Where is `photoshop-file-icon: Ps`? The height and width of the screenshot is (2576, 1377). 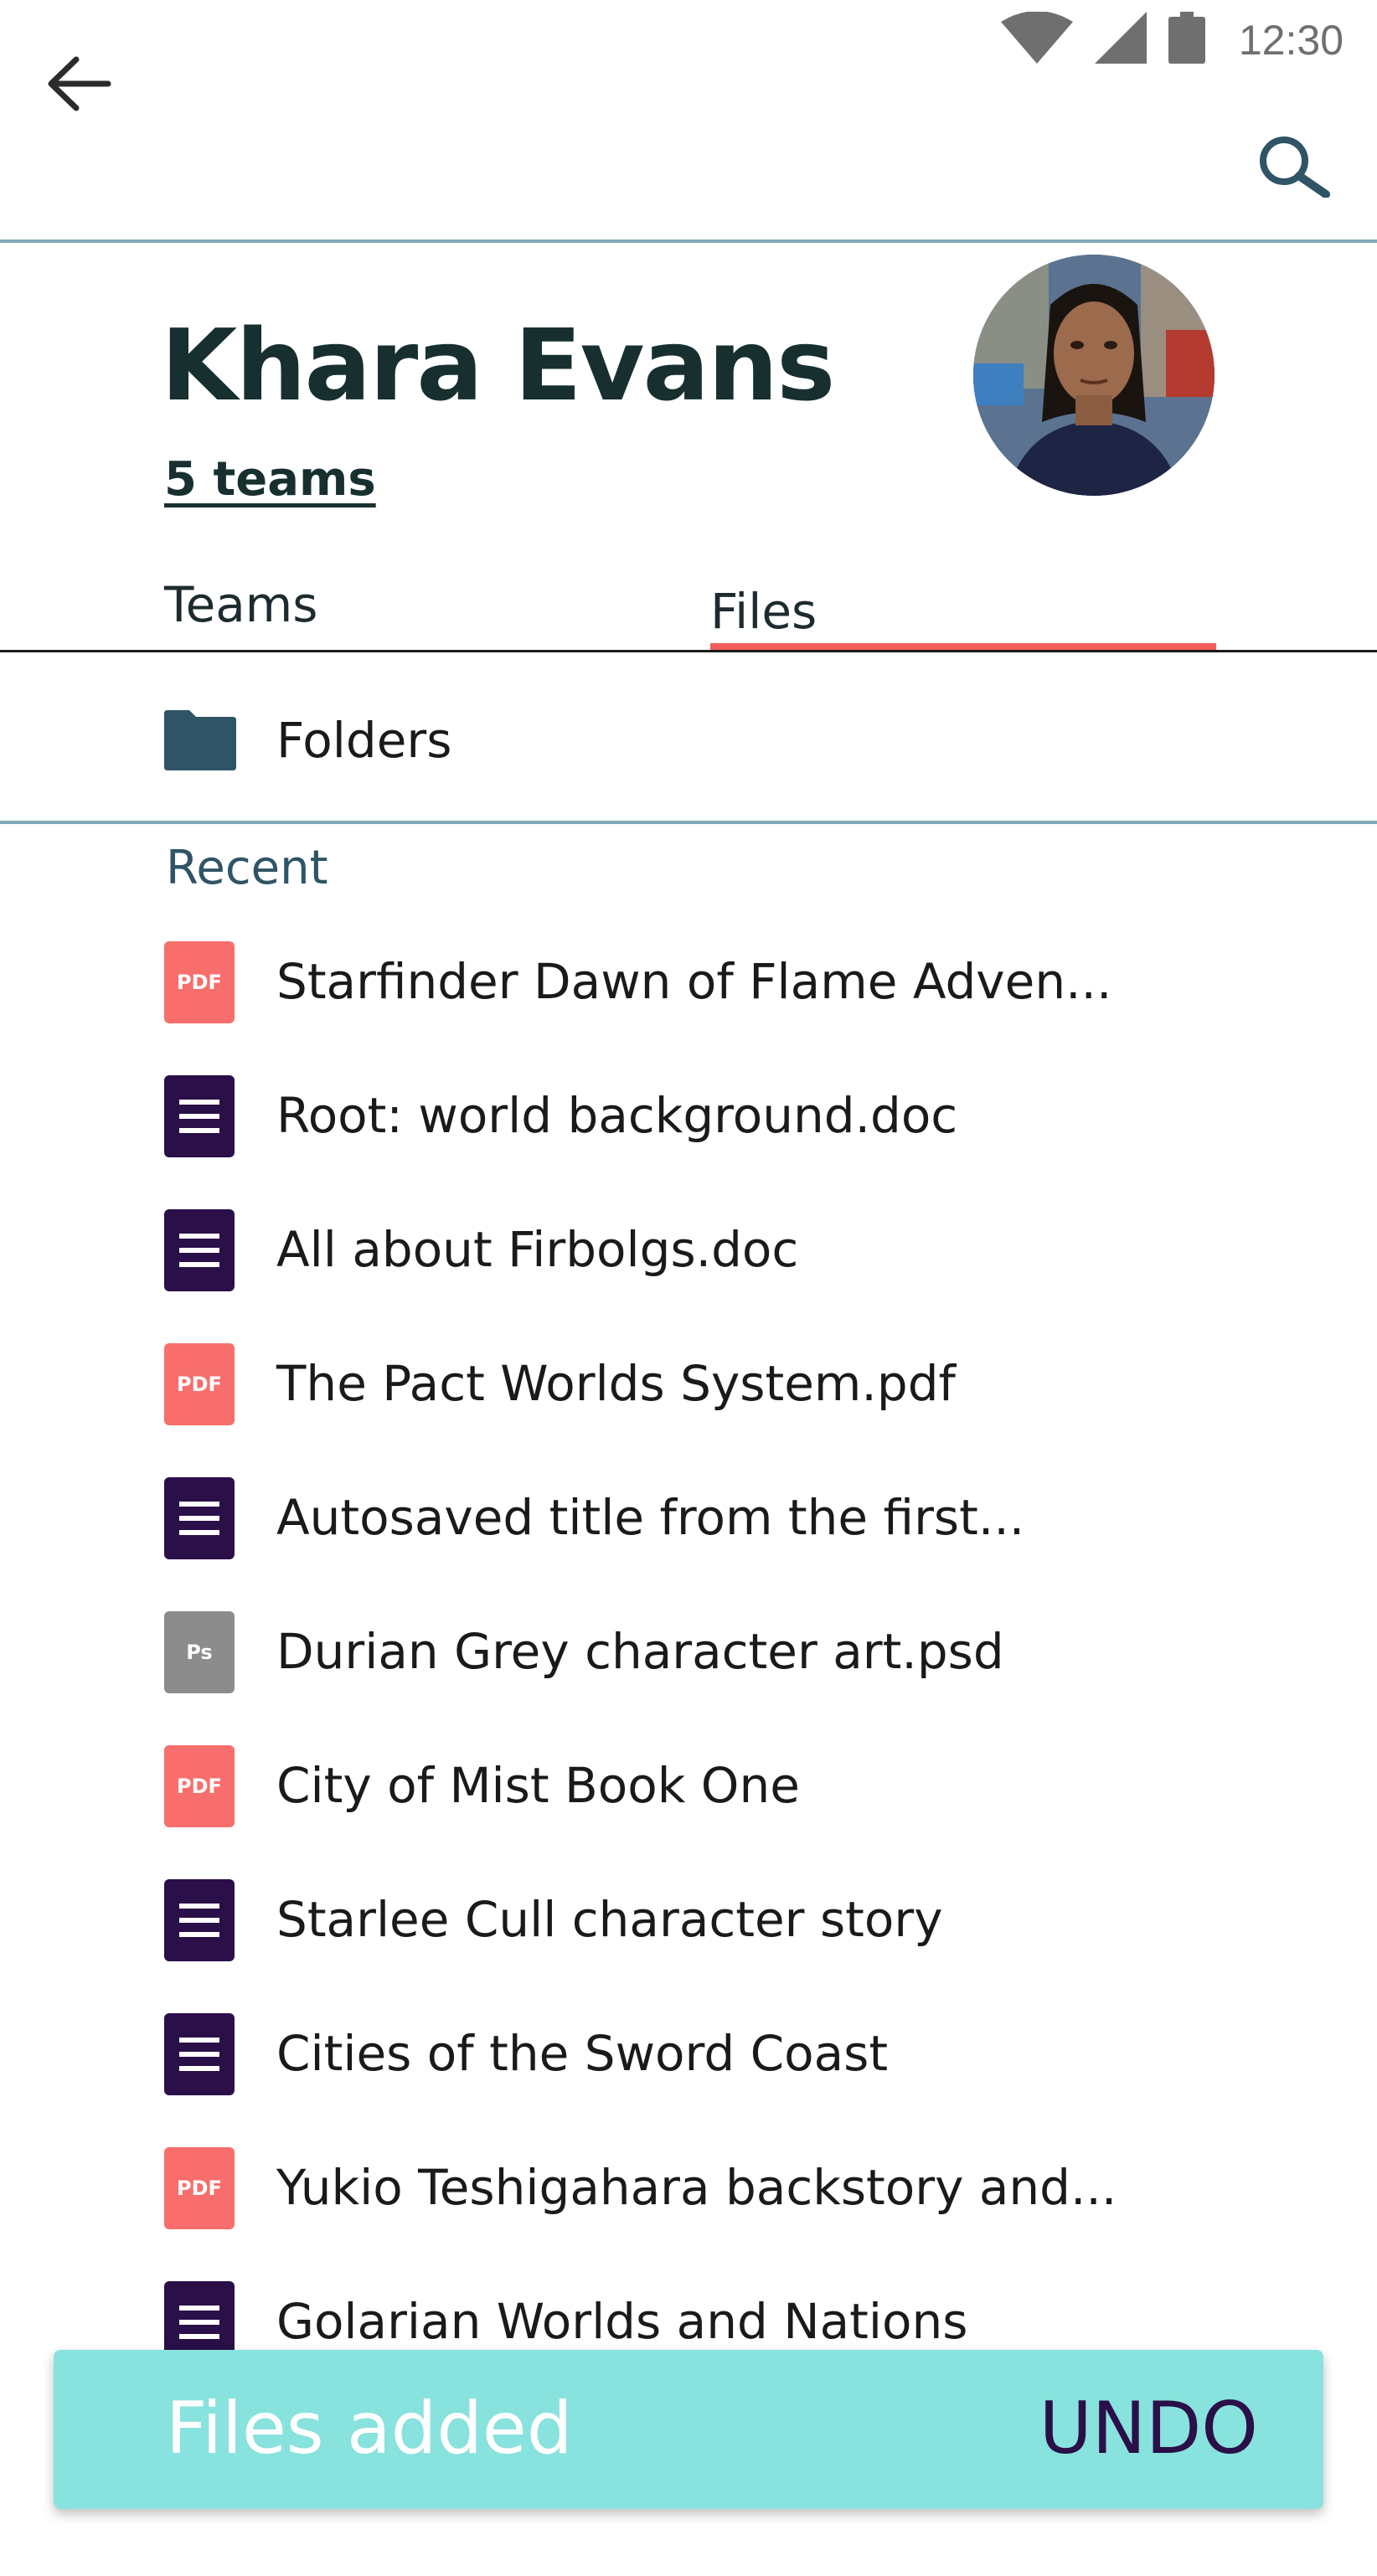 photoshop-file-icon: Ps is located at coordinates (199, 1652).